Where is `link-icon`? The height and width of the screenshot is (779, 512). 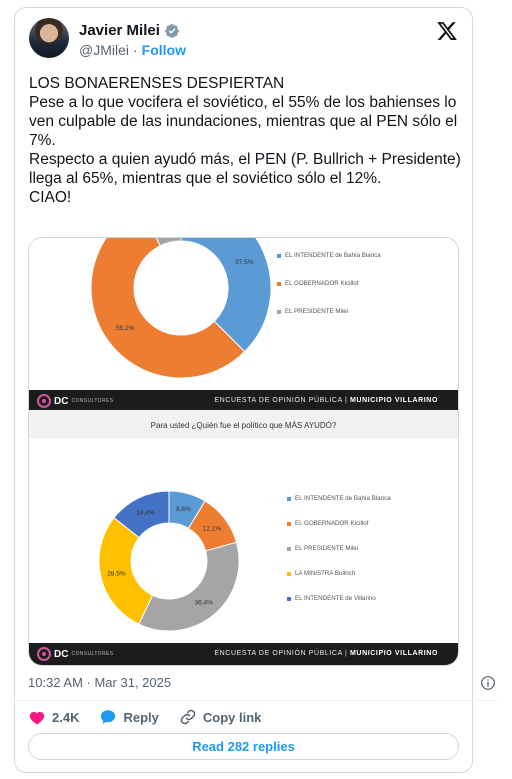
link-icon is located at coordinates (188, 717).